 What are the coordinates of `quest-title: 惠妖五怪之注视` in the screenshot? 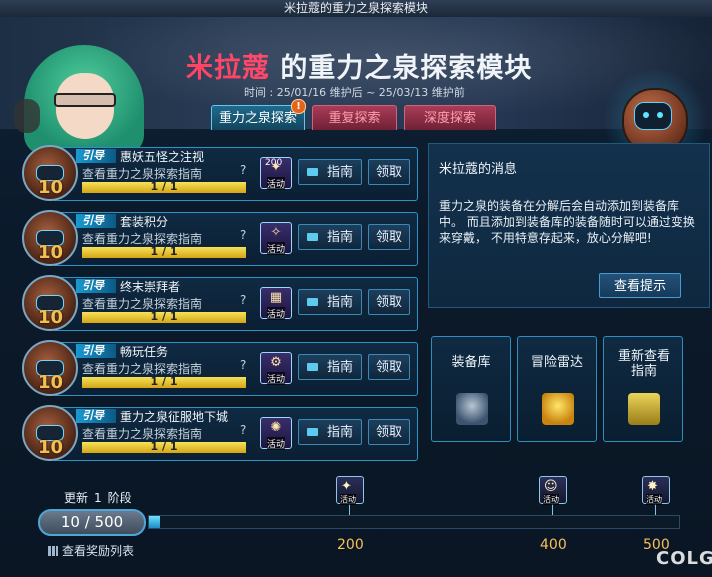 It's located at (162, 157).